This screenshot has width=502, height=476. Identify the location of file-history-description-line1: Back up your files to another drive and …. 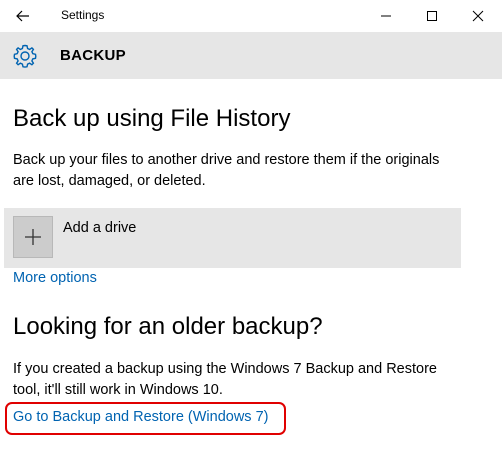
(226, 160).